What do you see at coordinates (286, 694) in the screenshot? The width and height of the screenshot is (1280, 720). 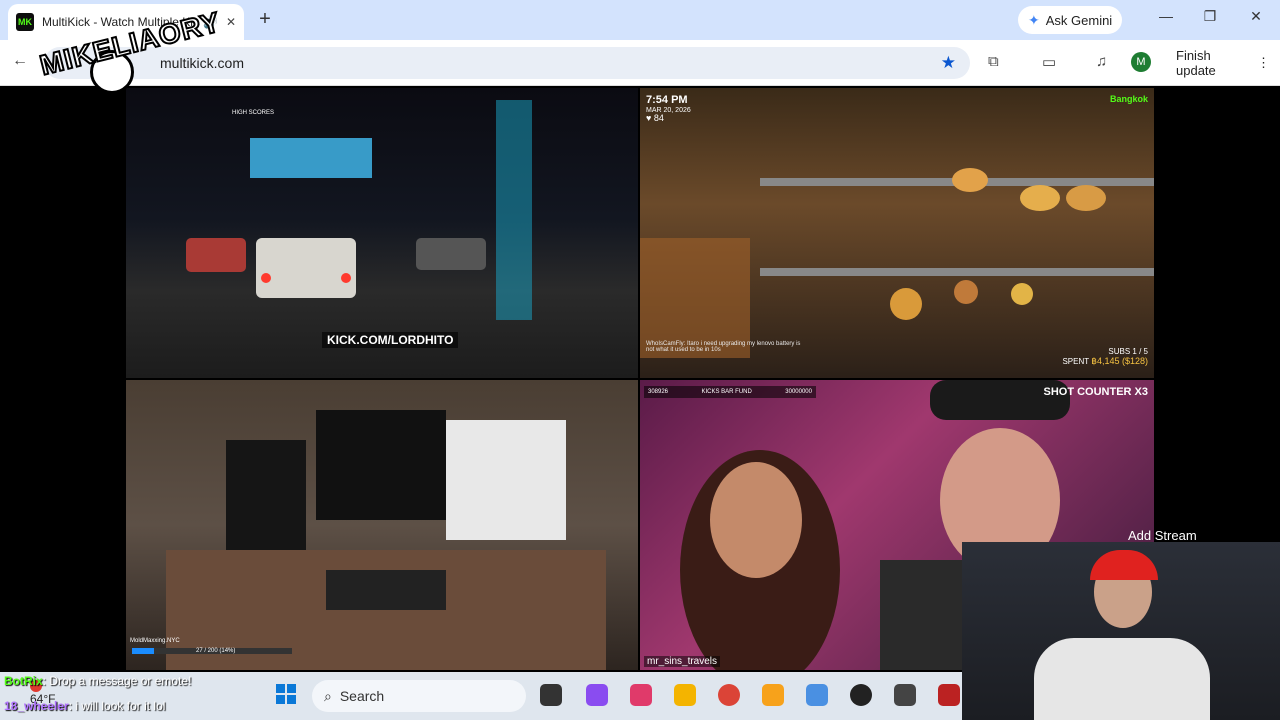 I see `windows-start-icon` at bounding box center [286, 694].